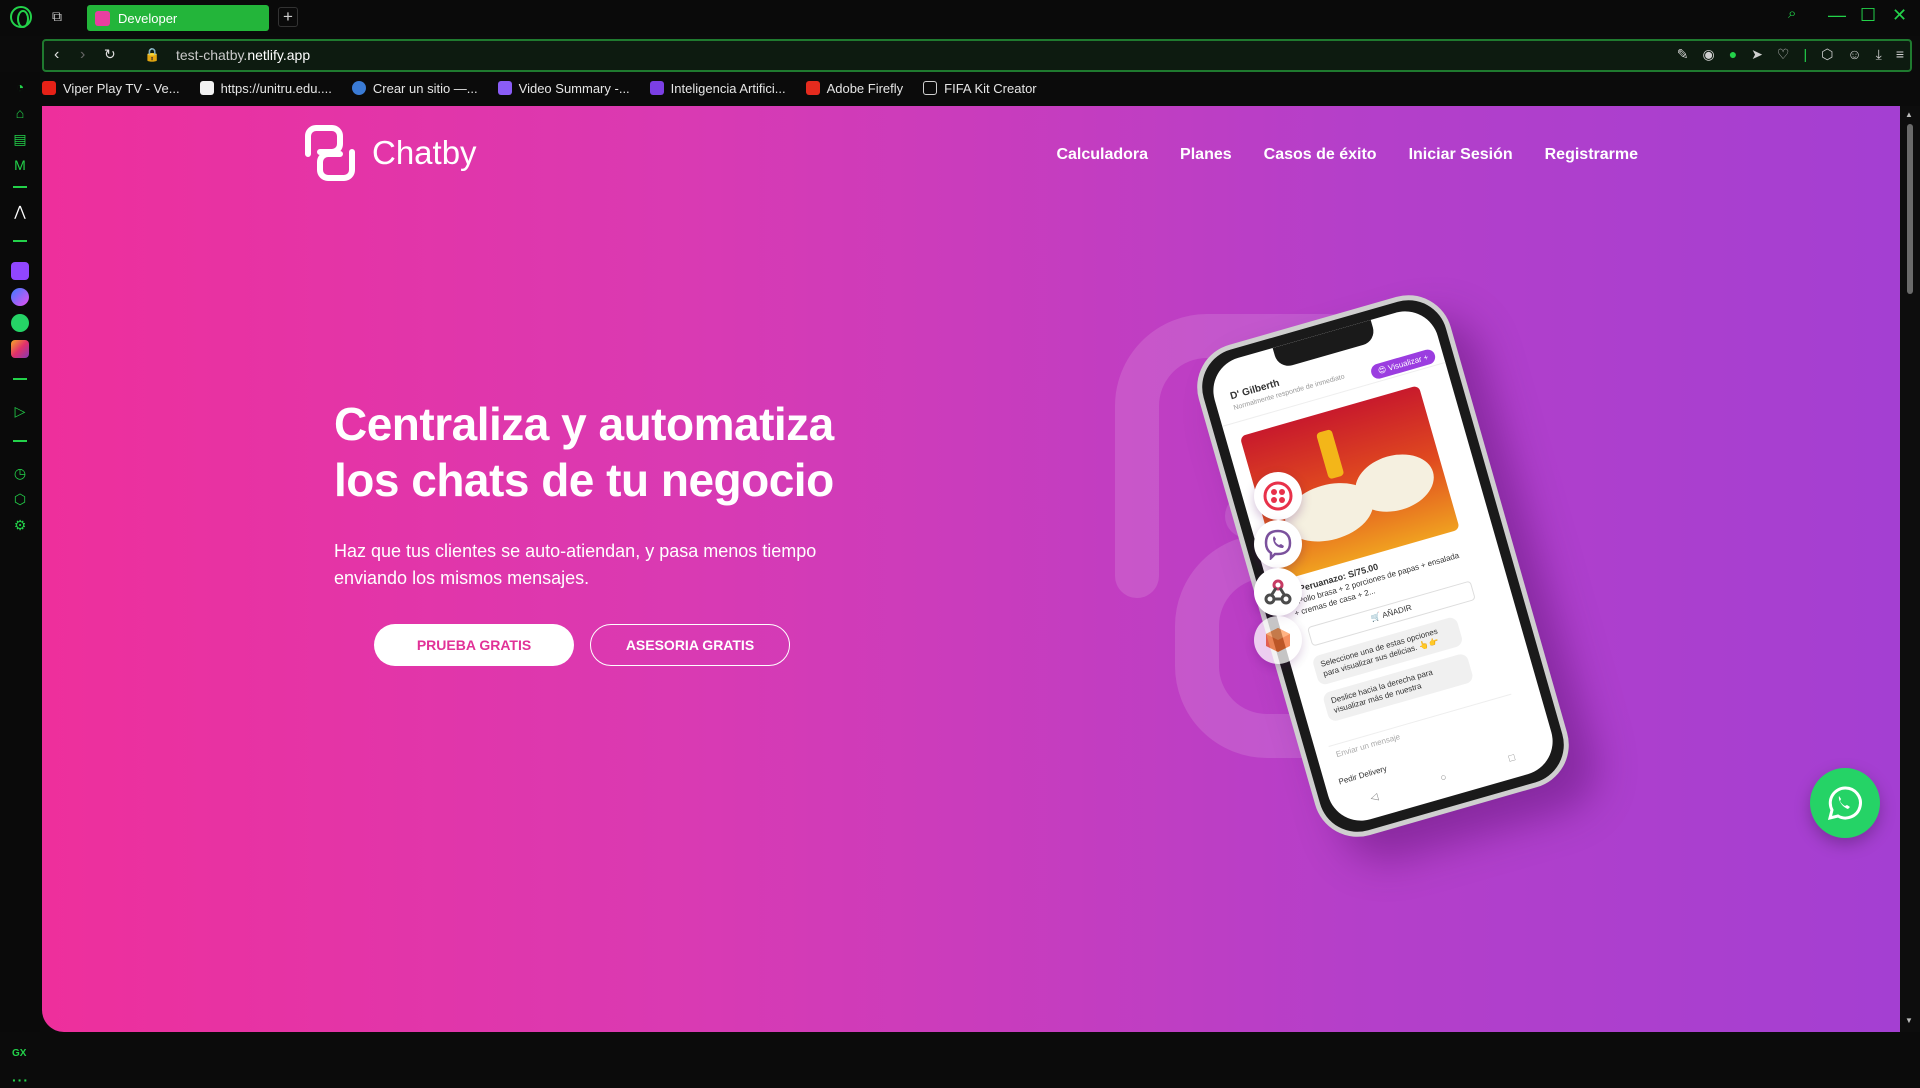 This screenshot has height=1088, width=1920. What do you see at coordinates (1362, 775) in the screenshot?
I see `pedir-delivery-label: Pedir Delivery` at bounding box center [1362, 775].